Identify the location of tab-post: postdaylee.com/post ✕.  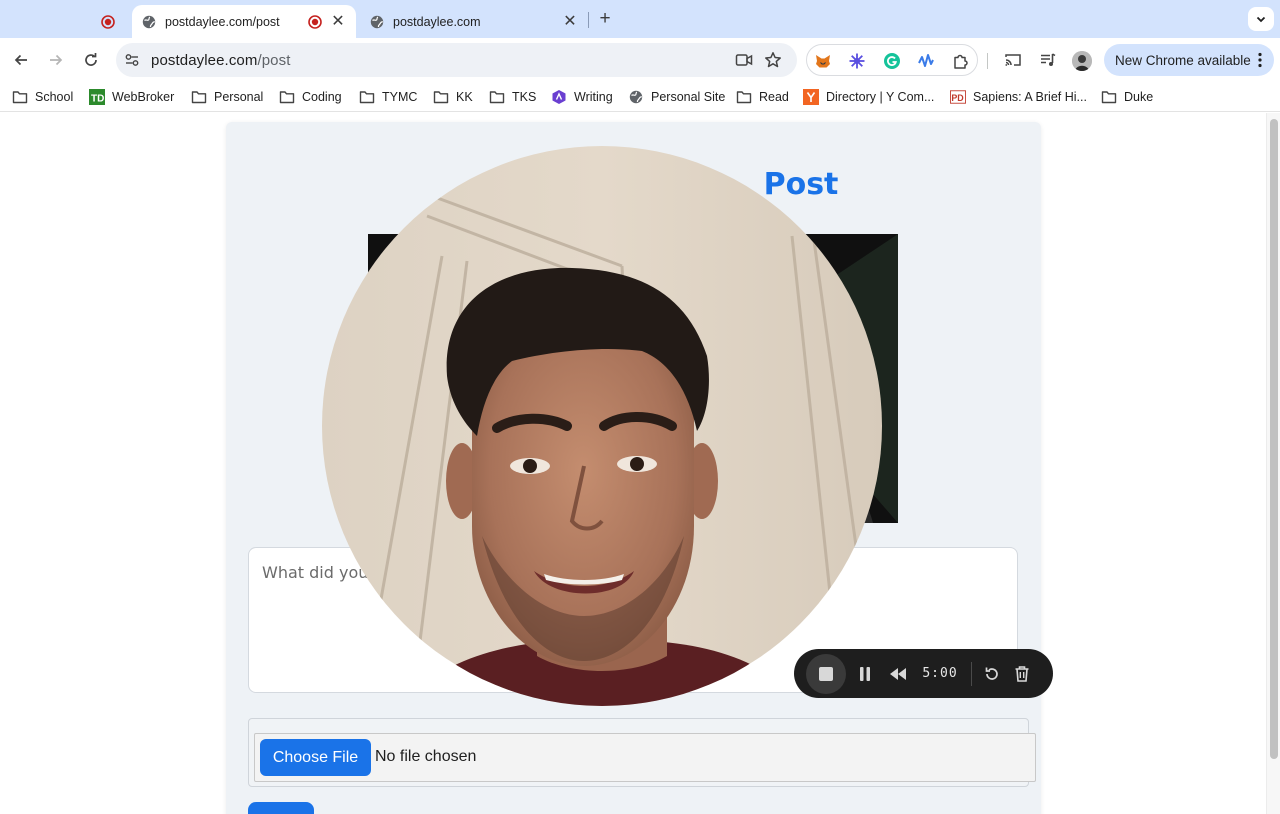
(244, 21).